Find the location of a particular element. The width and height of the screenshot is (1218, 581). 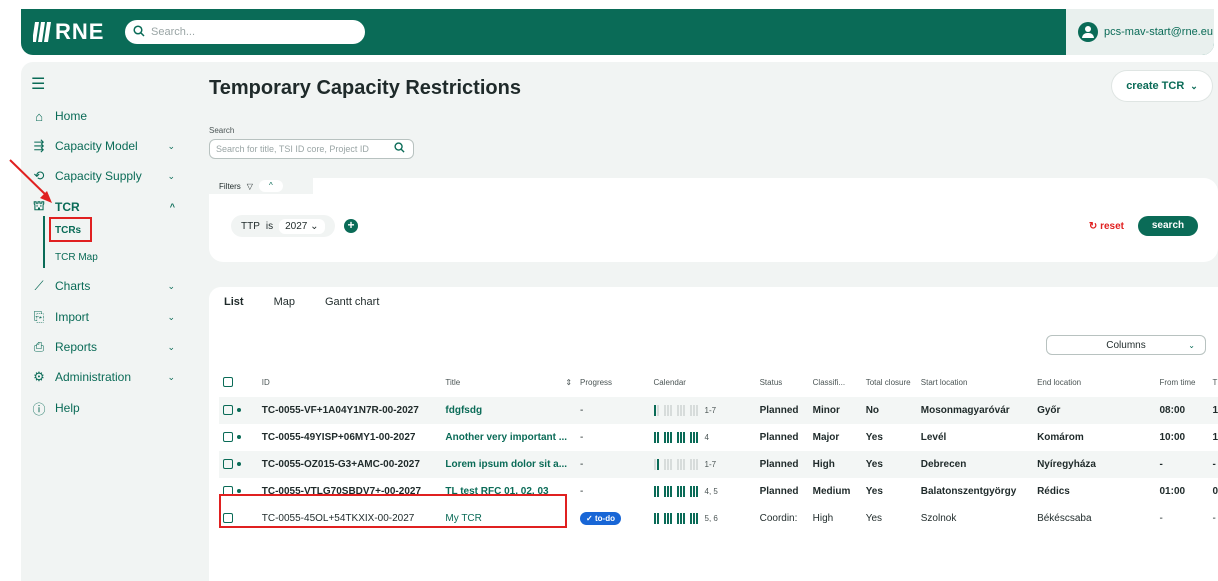

filters-label: Filters is located at coordinates (230, 186).